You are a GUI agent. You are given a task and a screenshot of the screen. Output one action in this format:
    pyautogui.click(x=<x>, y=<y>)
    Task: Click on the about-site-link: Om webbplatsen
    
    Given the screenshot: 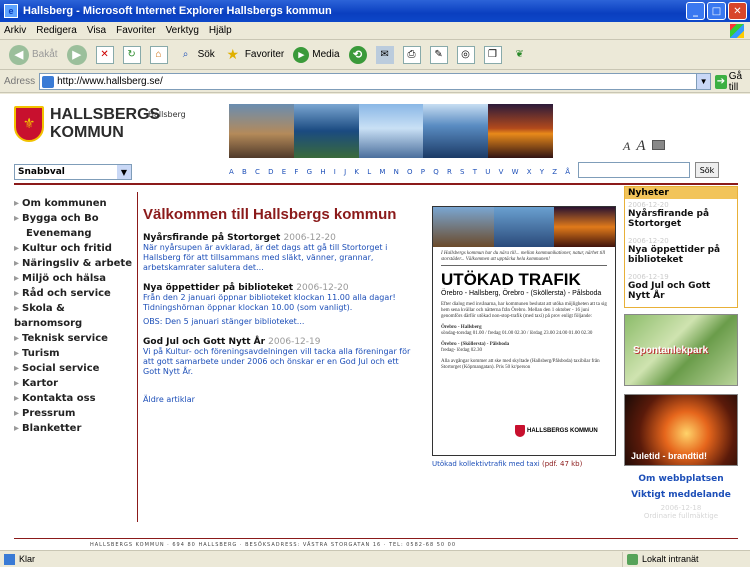 What is the action you would take?
    pyautogui.click(x=681, y=479)
    